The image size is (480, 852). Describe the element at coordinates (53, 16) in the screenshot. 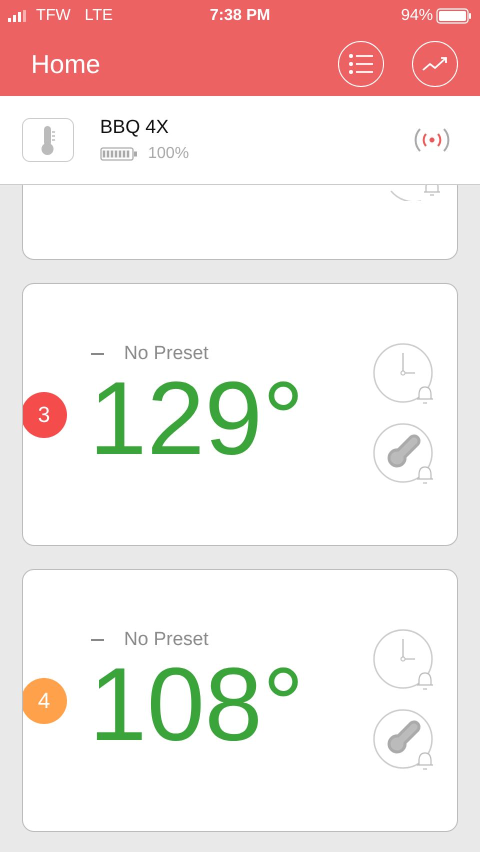

I see `carrier-name: TFW` at that location.